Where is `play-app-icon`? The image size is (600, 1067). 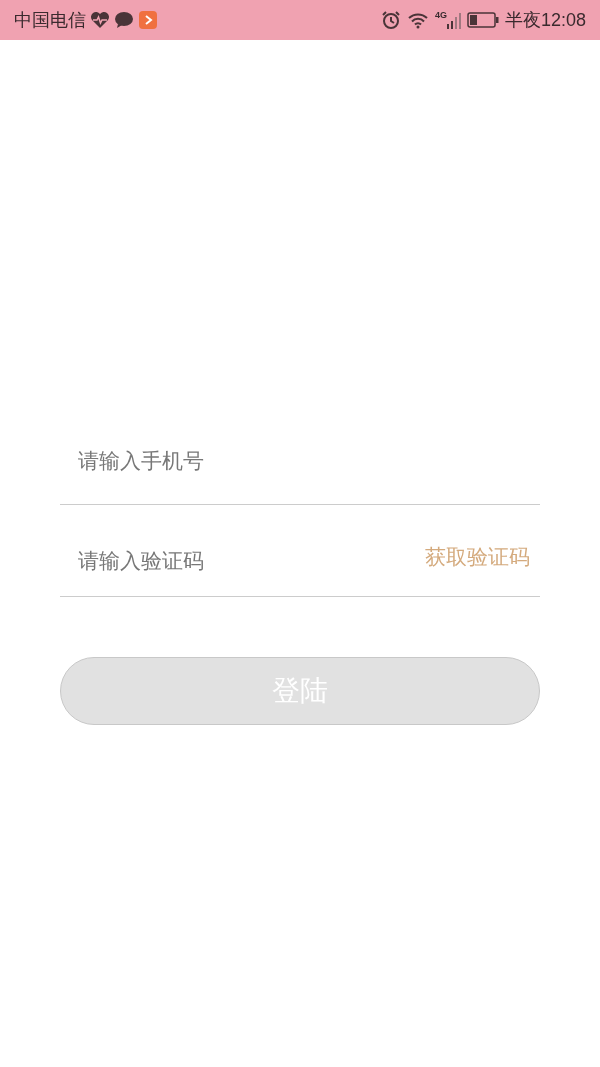
play-app-icon is located at coordinates (148, 20).